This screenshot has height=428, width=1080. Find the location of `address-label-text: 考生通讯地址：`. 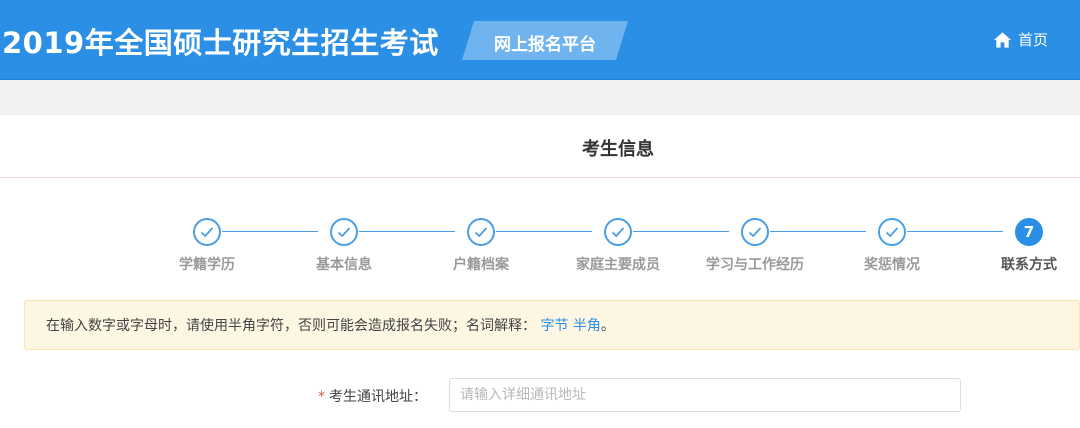

address-label-text: 考生通讯地址： is located at coordinates (378, 397).